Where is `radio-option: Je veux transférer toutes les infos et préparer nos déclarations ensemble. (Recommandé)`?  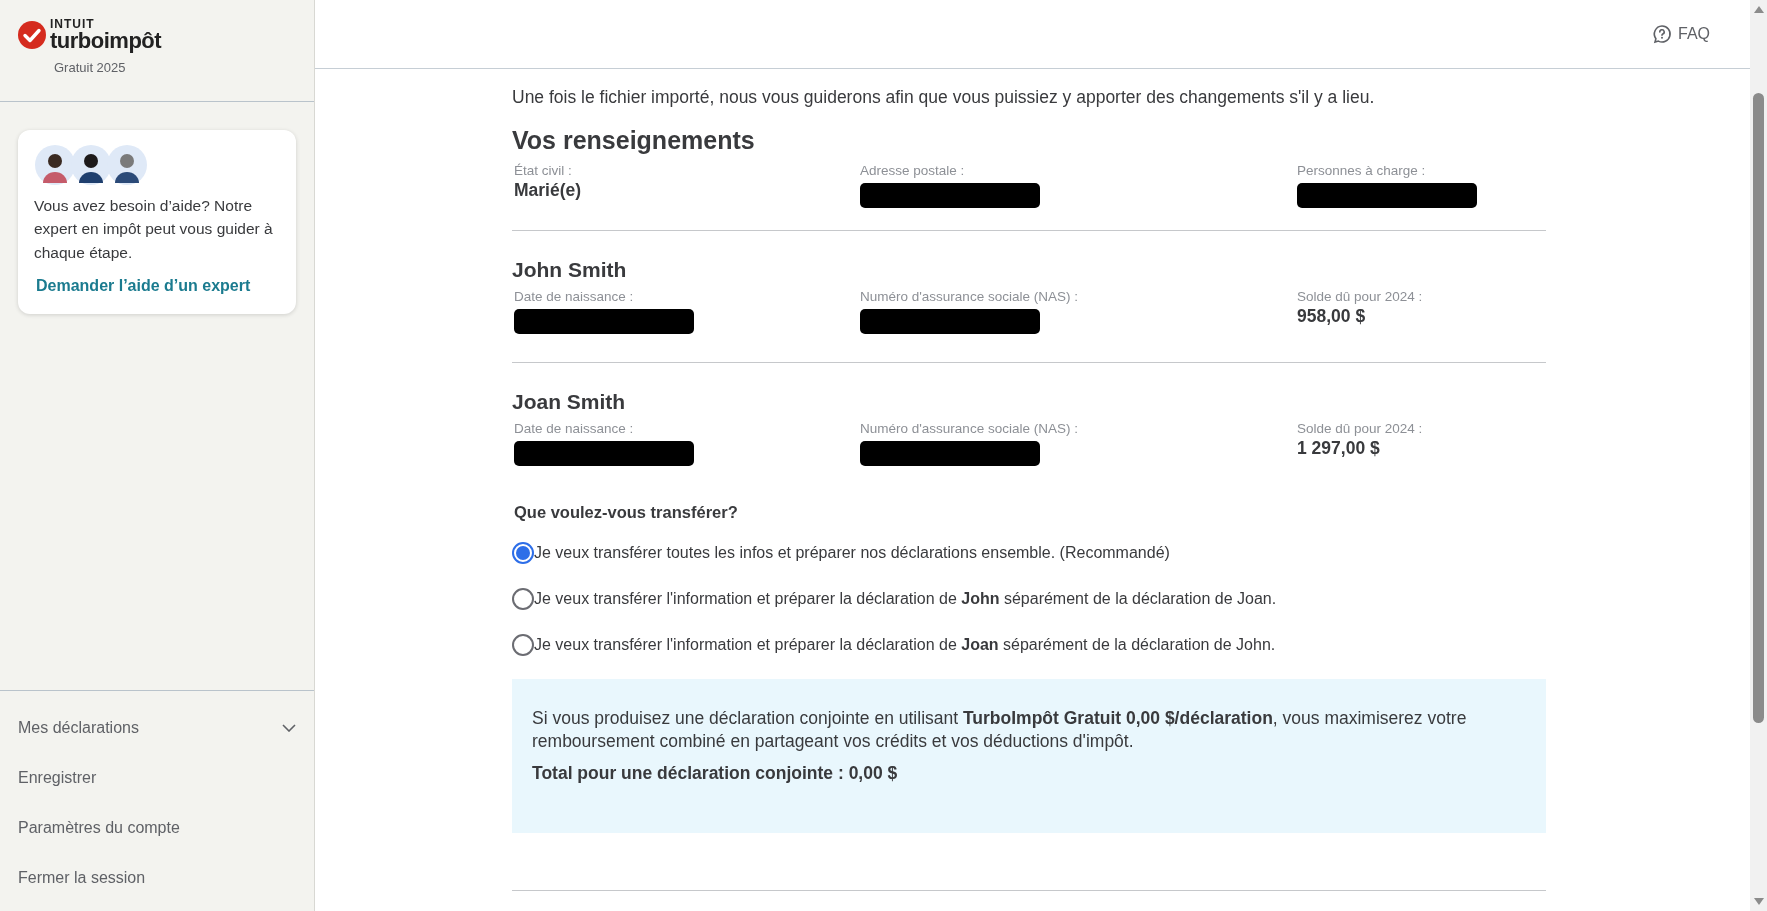 radio-option: Je veux transférer toutes les infos et préparer nos déclarations ensemble. (Recommandé) is located at coordinates (1029, 552).